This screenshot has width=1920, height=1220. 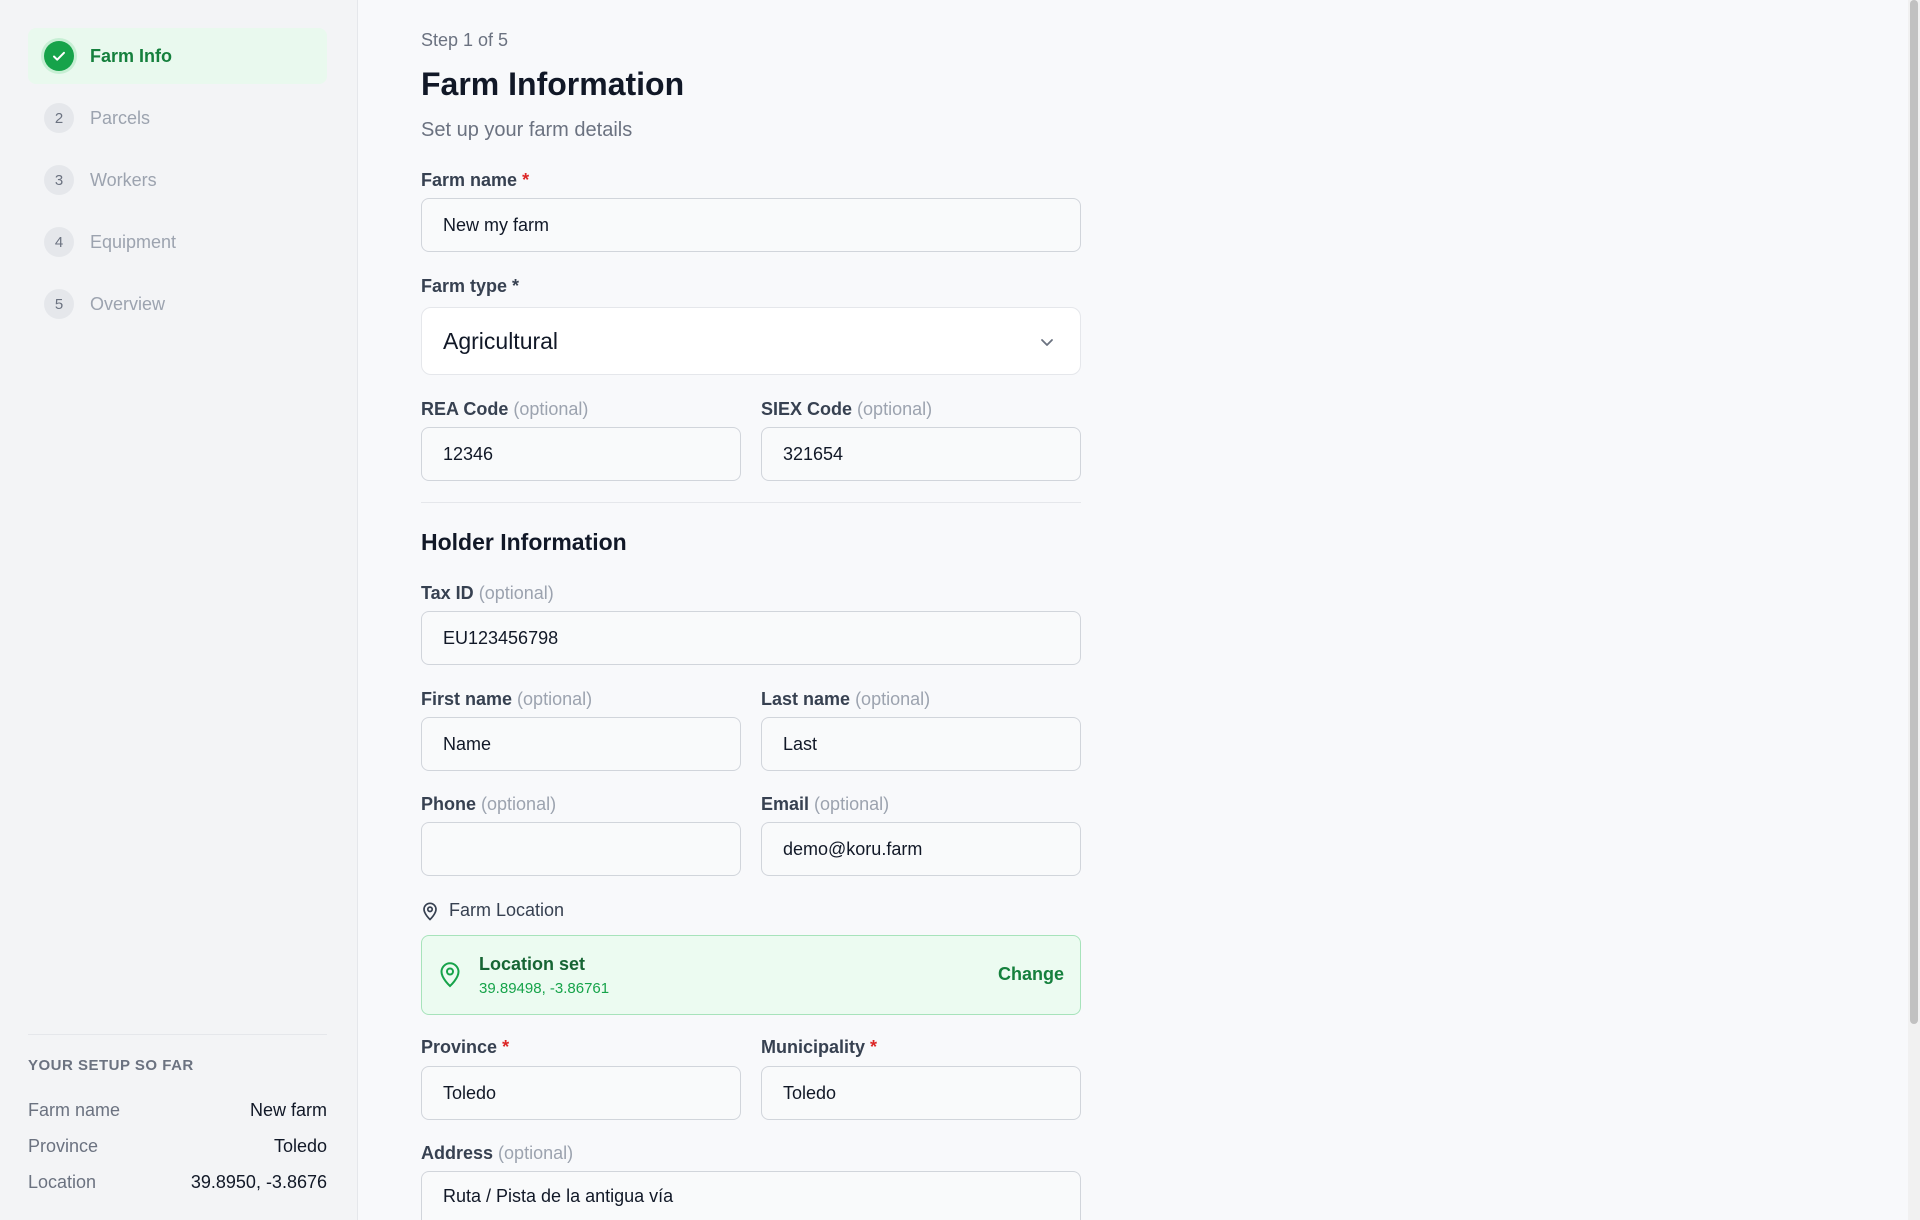 What do you see at coordinates (464, 286) in the screenshot?
I see `label-text: Farm type` at bounding box center [464, 286].